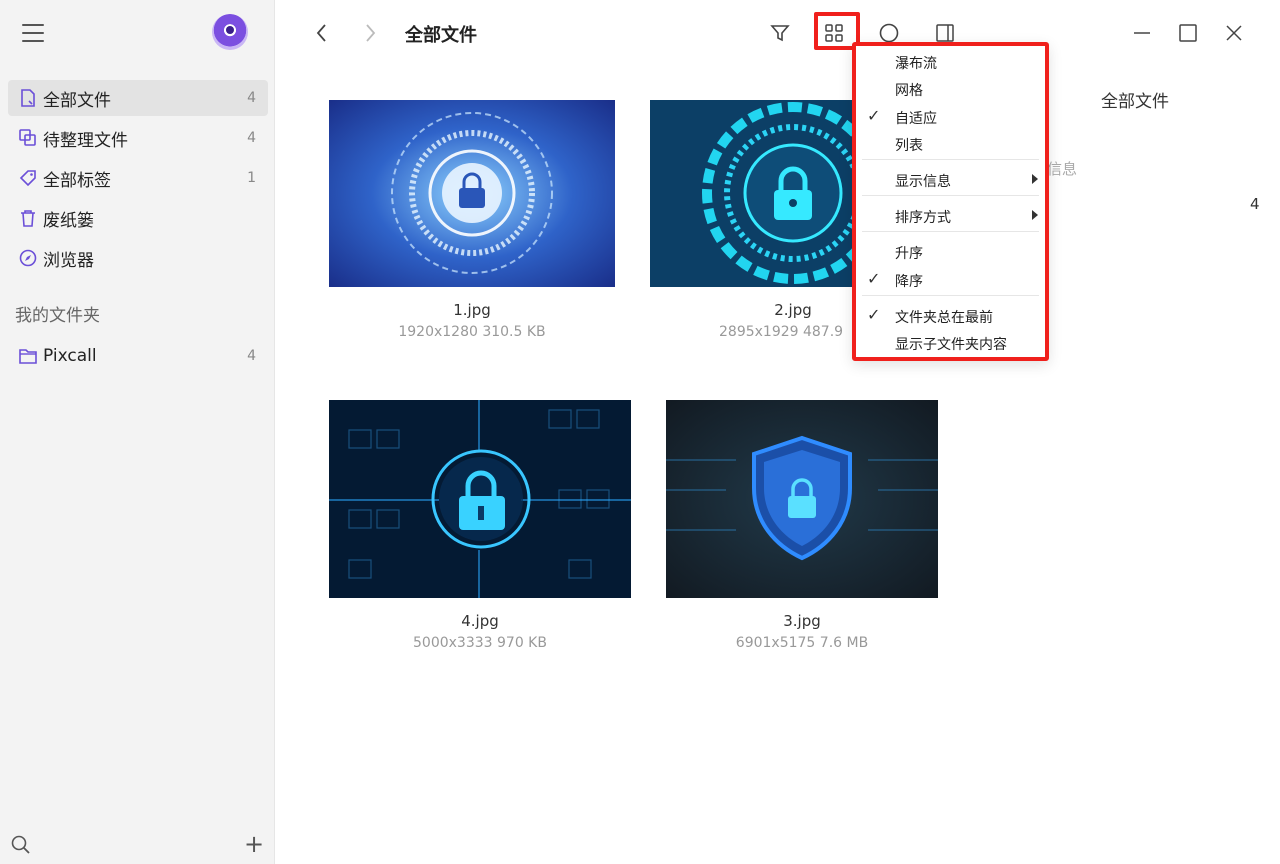 Image resolution: width=1280 pixels, height=864 pixels. I want to click on sidebar-item-label: 浏览器, so click(68, 260).